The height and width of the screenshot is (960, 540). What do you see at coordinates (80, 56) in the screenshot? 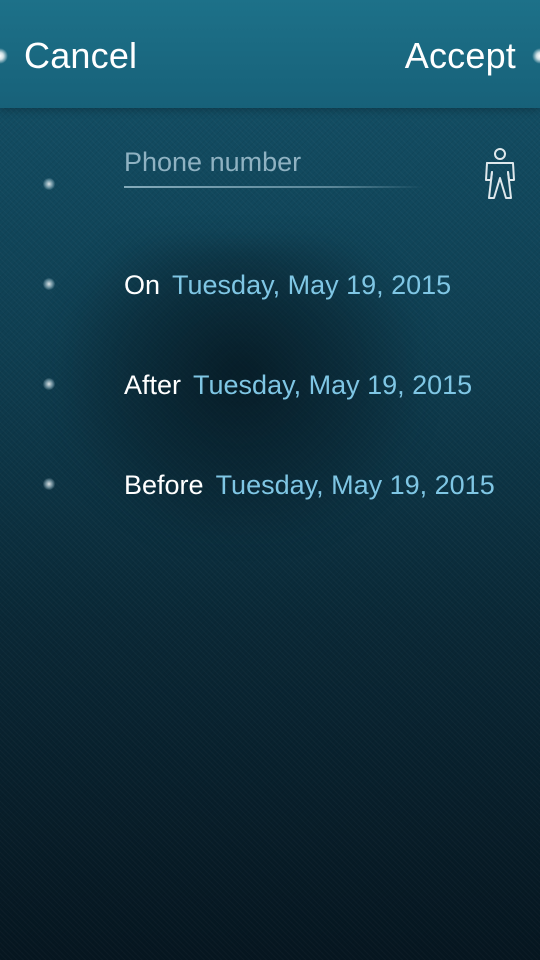
I see `cancel-button: Cancel` at bounding box center [80, 56].